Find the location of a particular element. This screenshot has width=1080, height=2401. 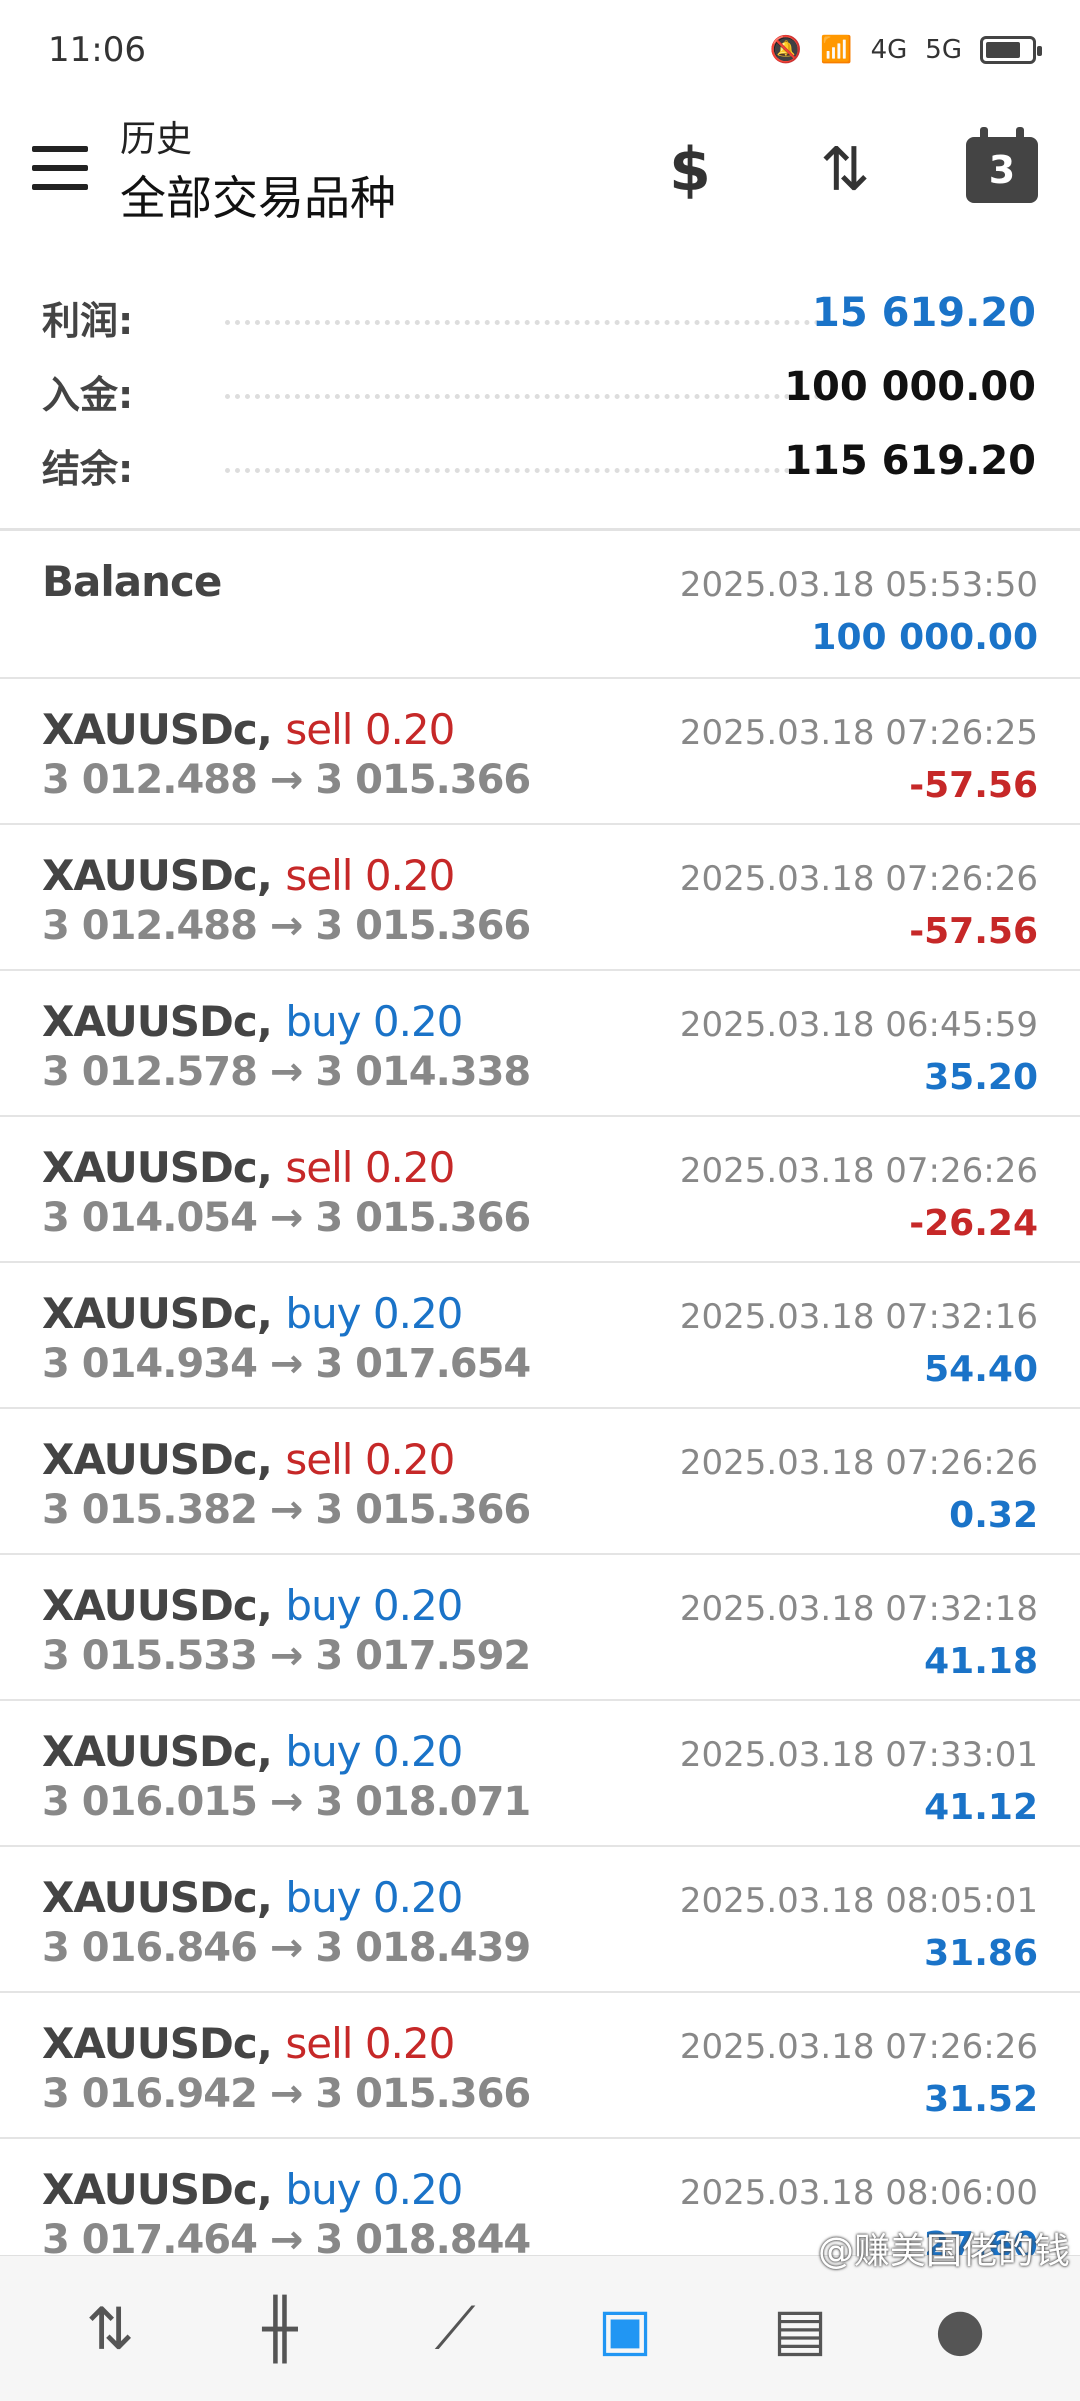

balance-row: Balance 2025.03.18 05:53:50 100 000.00 is located at coordinates (540, 605).